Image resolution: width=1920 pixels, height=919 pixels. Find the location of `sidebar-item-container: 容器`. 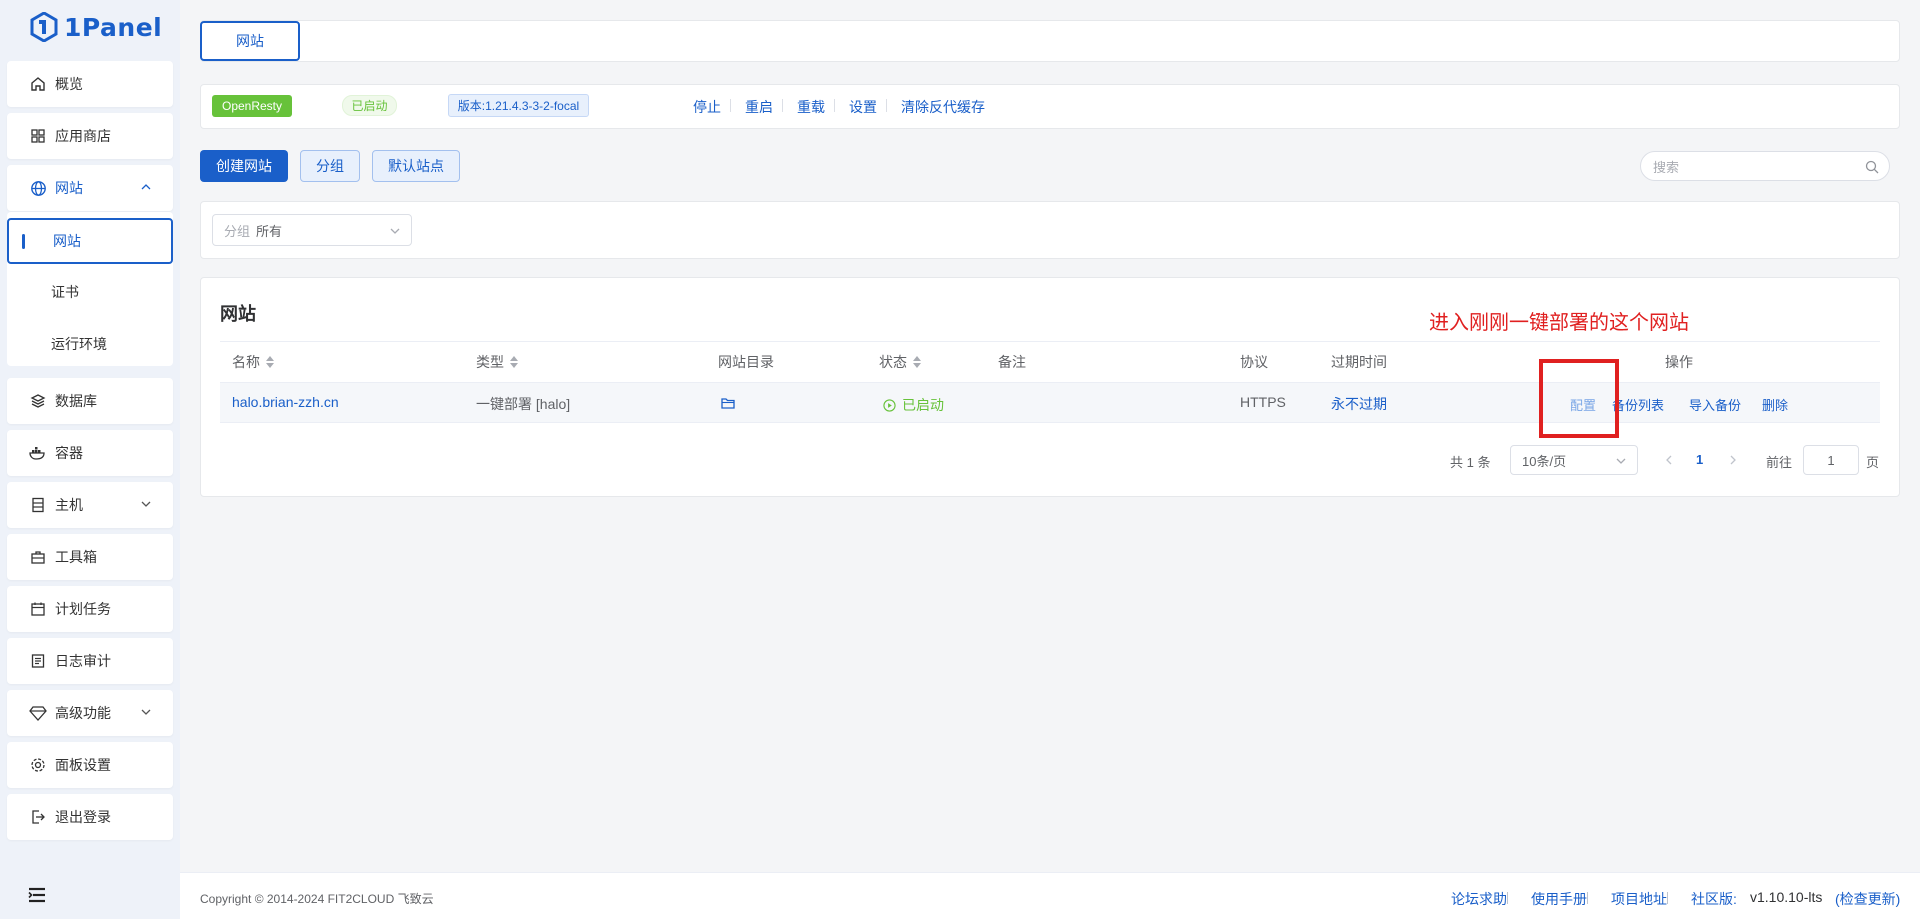

sidebar-item-container: 容器 is located at coordinates (90, 453).